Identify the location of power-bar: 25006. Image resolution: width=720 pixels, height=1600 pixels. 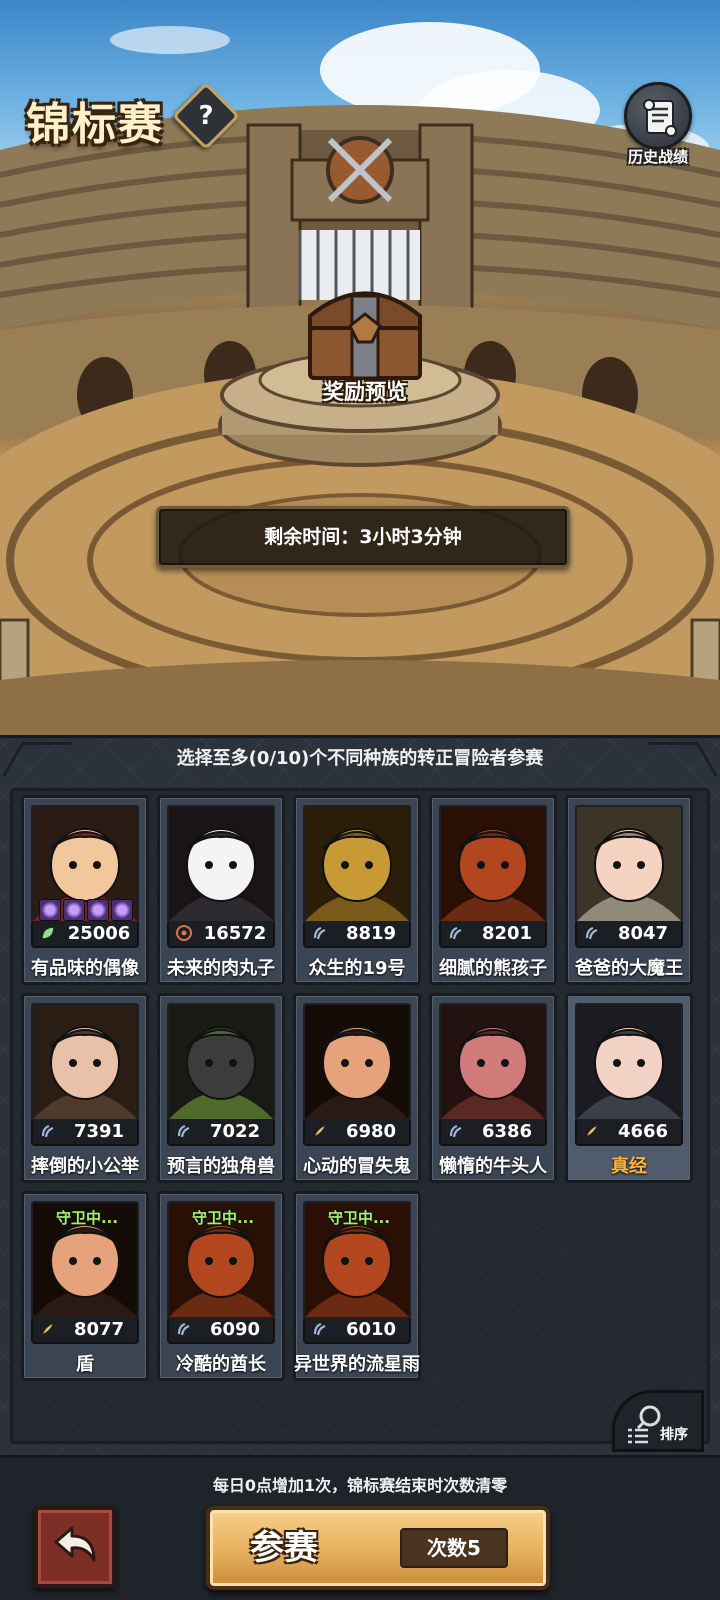
(85, 935).